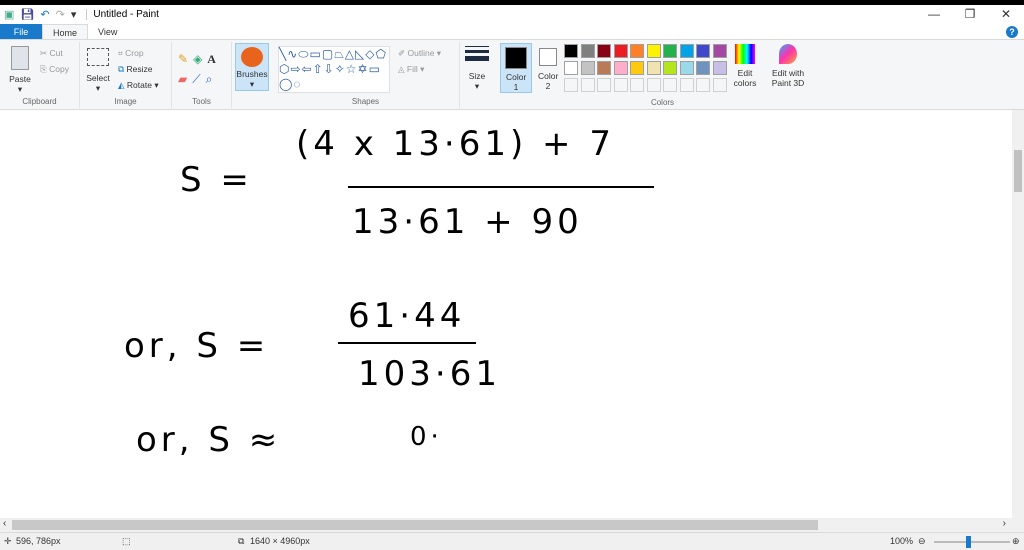 The height and width of the screenshot is (550, 1024). I want to click on outline-button: ✐ Outline ▾, so click(419, 53).